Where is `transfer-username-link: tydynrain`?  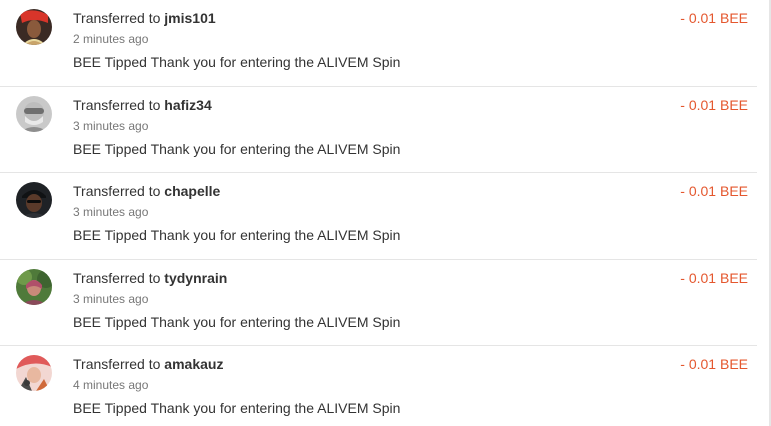
transfer-username-link: tydynrain is located at coordinates (195, 278).